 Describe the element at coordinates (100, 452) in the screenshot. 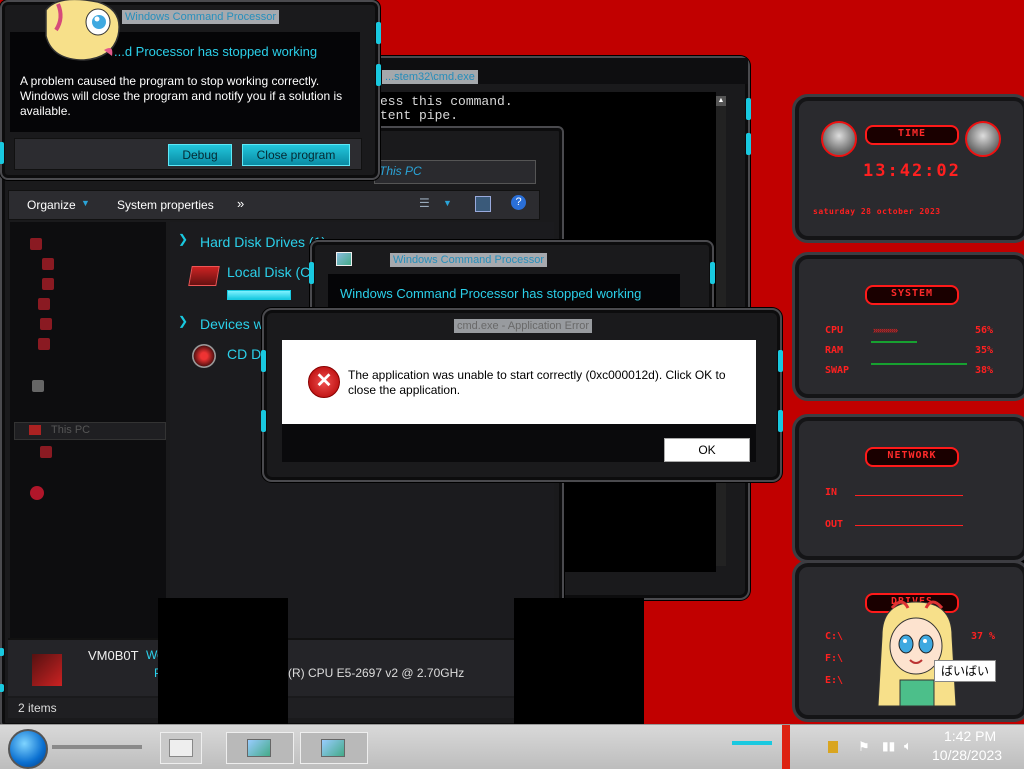

I see `sidebar-item-local-disk` at that location.